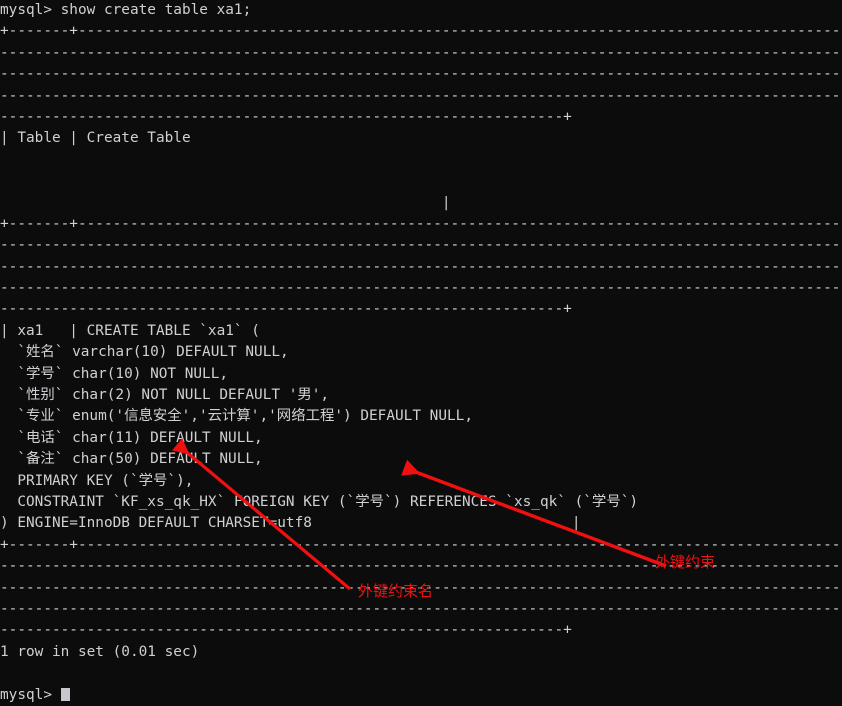  I want to click on annotation-label-foreign-key: 外键约束, so click(685, 562).